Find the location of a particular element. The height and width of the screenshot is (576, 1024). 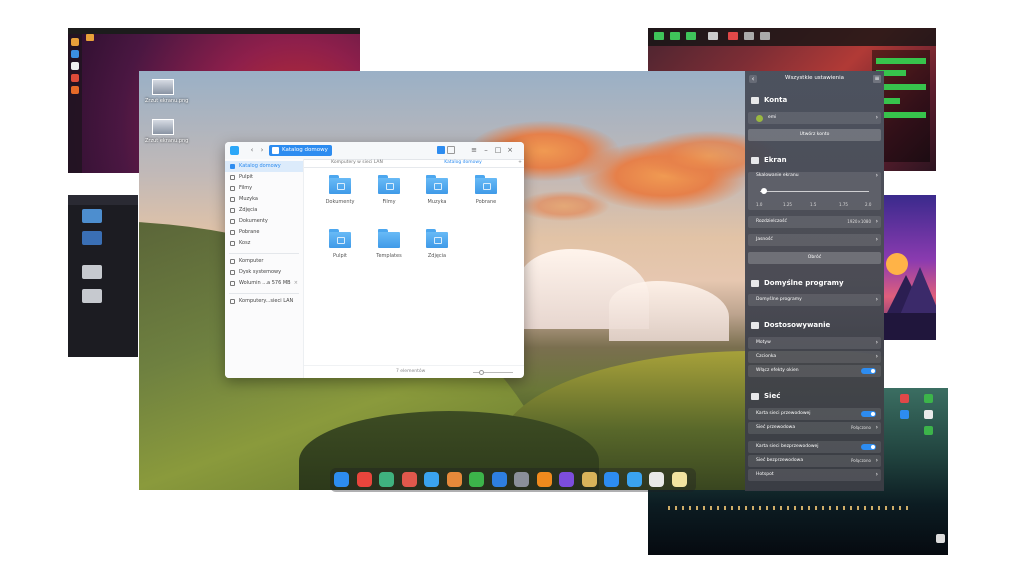

scaling-slider-handle is located at coordinates (764, 191).